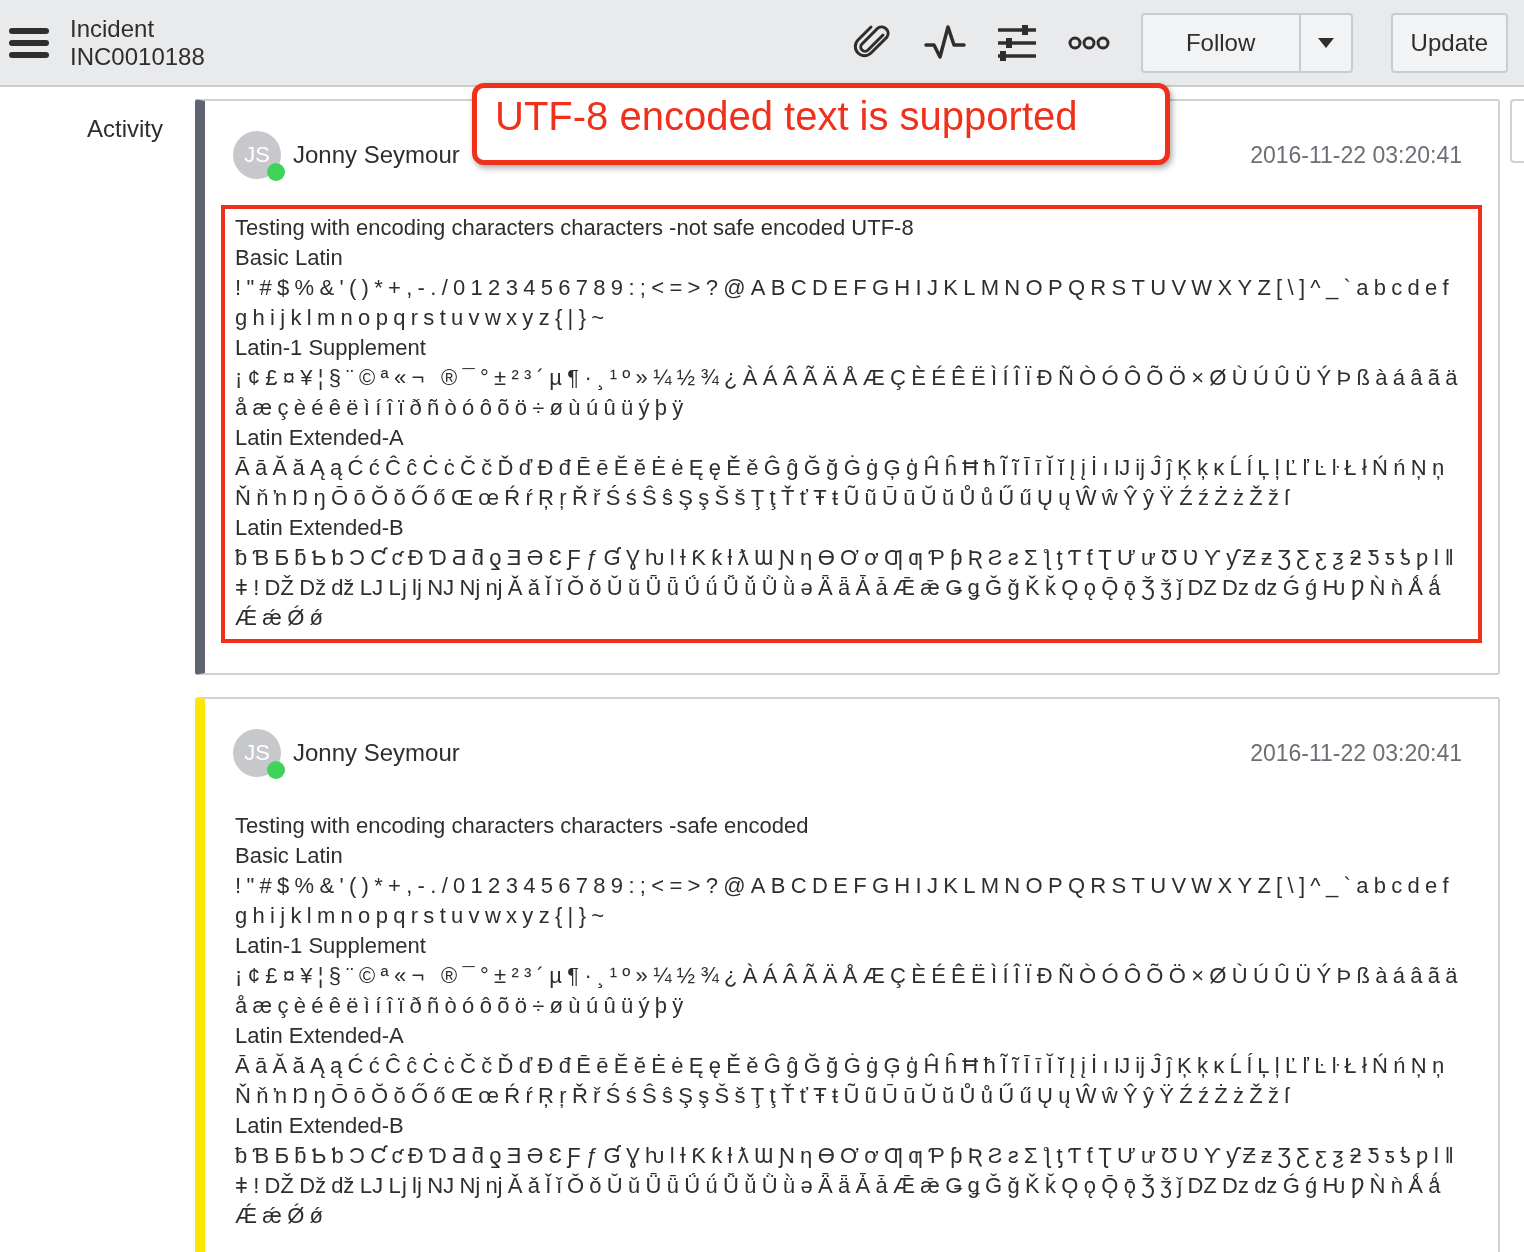 This screenshot has height=1252, width=1524. What do you see at coordinates (29, 42) in the screenshot?
I see `menu-icon` at bounding box center [29, 42].